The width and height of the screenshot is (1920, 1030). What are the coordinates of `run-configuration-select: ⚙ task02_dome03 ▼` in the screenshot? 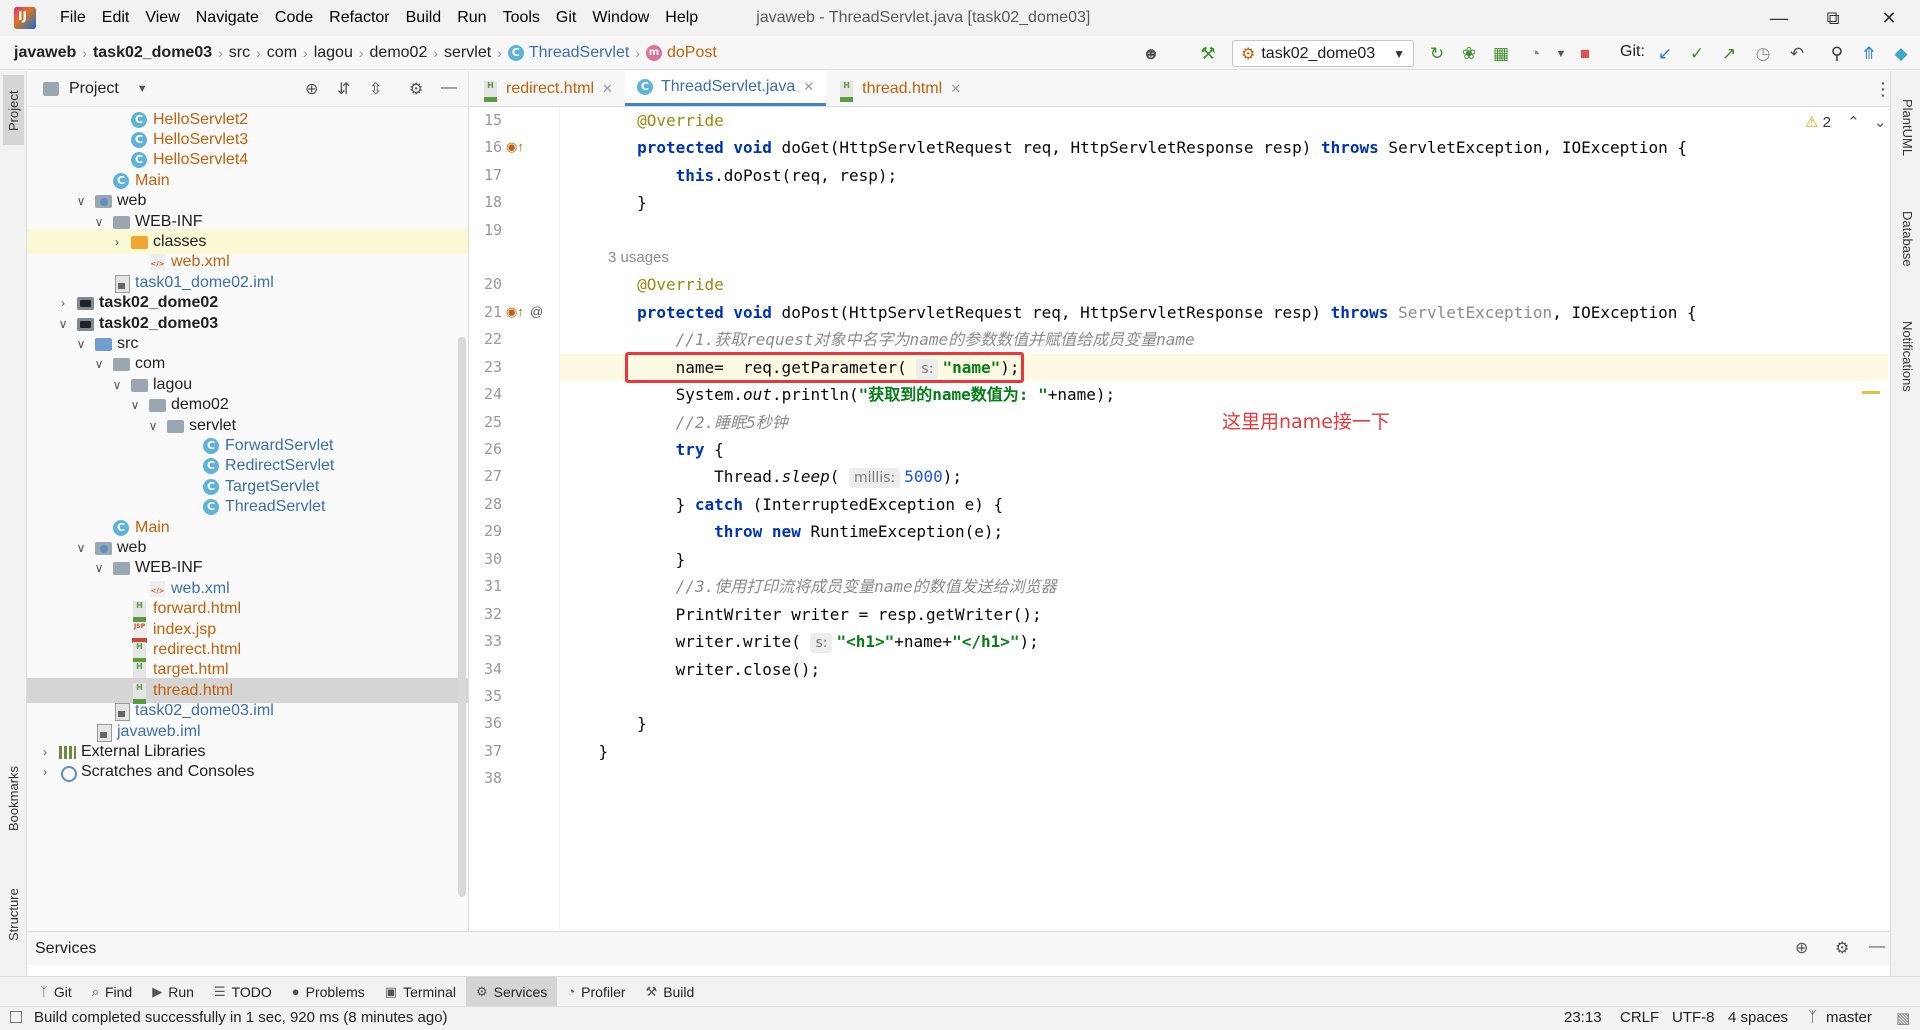 It's located at (1323, 53).